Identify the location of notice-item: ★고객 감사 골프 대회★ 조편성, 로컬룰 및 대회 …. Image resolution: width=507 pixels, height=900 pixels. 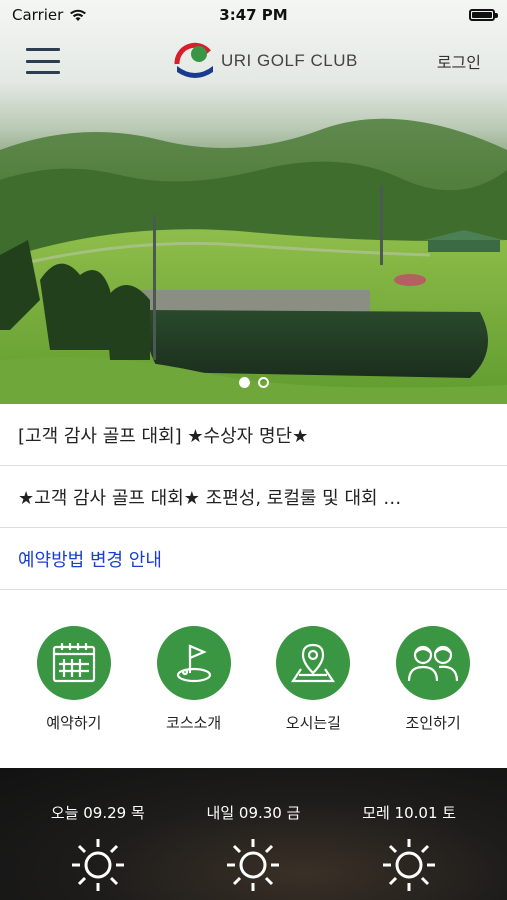
(253, 497).